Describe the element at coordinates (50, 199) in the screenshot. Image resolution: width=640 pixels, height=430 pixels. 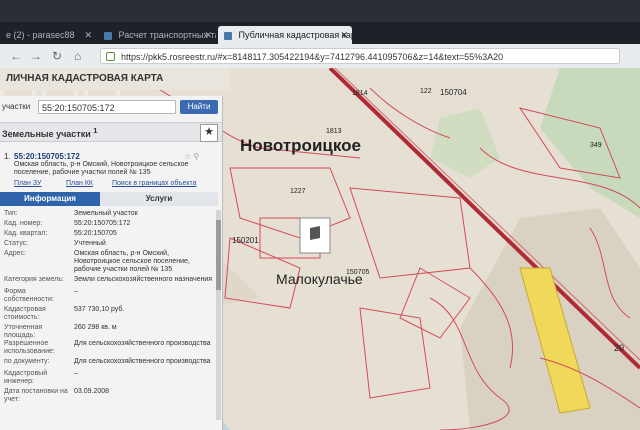
I see `tab-info: Информация` at that location.